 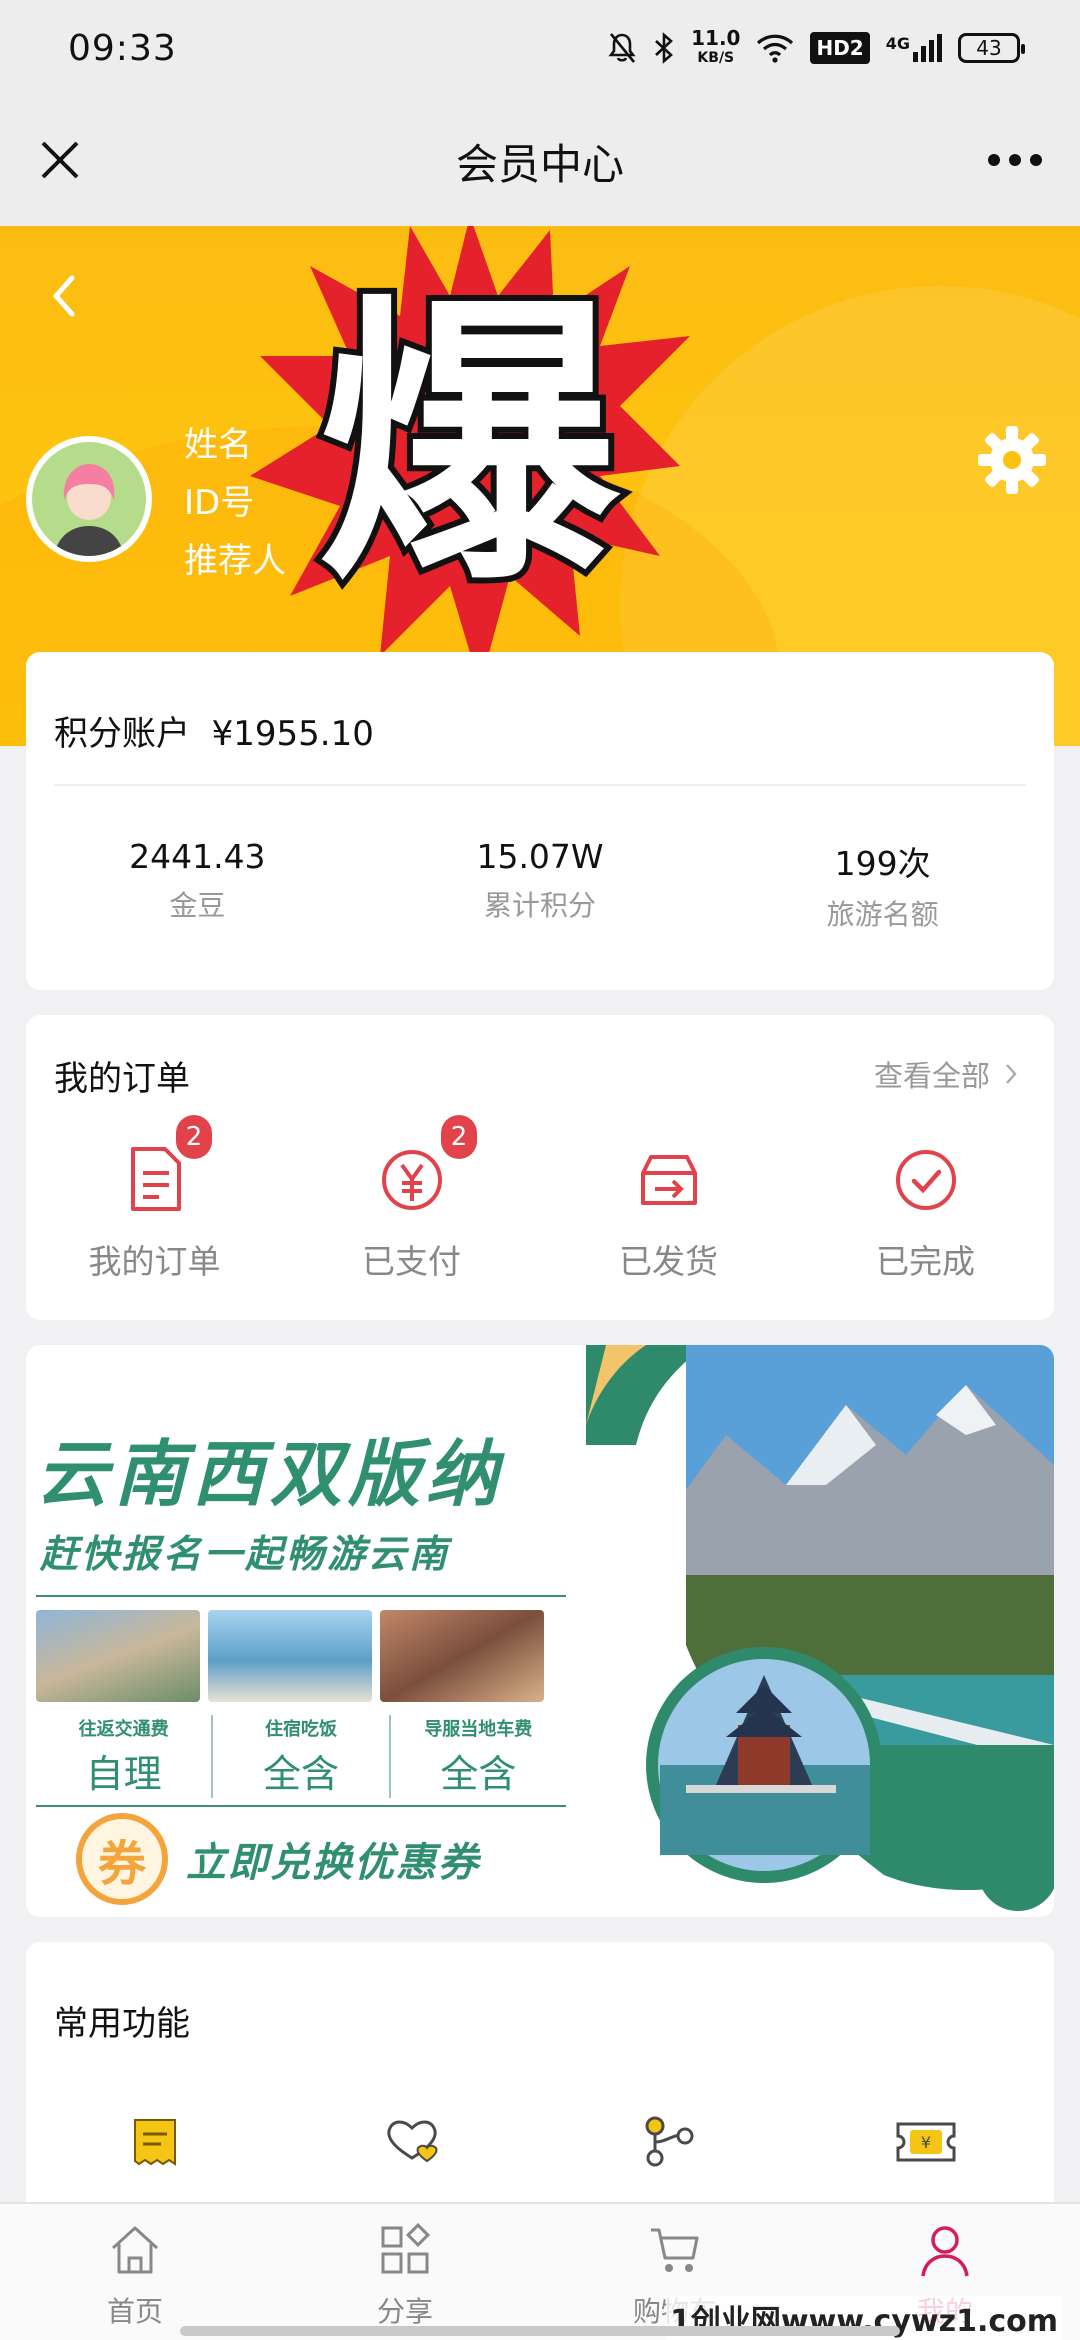 I want to click on function-item-coupon: ¥, so click(x=925, y=2142).